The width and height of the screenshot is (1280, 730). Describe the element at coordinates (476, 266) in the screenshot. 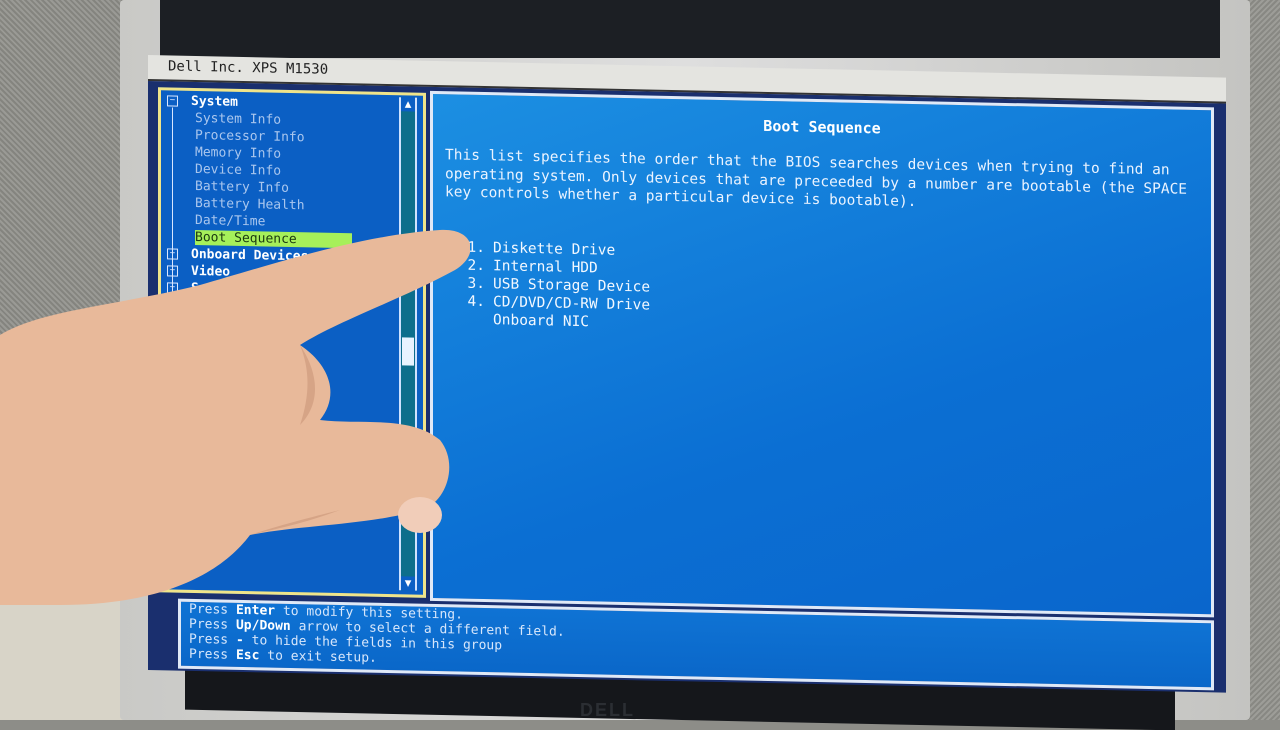

I see `boot-order-number: 2.` at that location.